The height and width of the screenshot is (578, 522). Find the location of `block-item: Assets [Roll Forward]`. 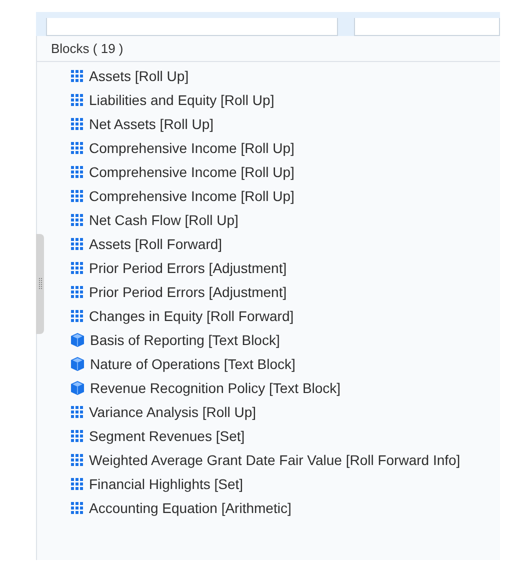

block-item: Assets [Roll Forward] is located at coordinates (155, 244).